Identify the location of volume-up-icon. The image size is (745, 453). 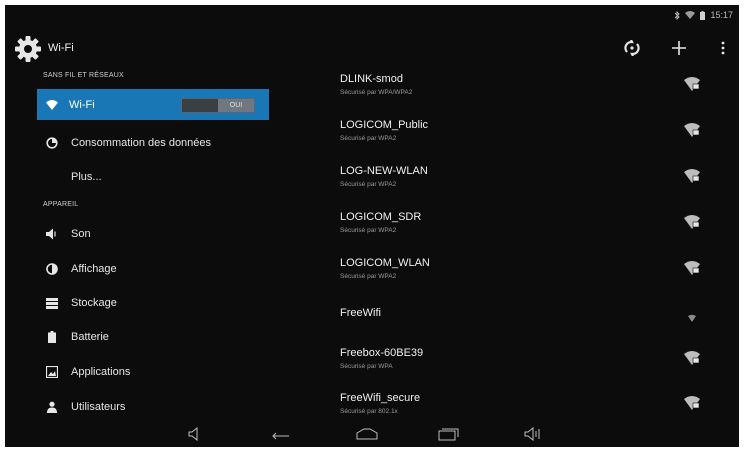
(532, 434).